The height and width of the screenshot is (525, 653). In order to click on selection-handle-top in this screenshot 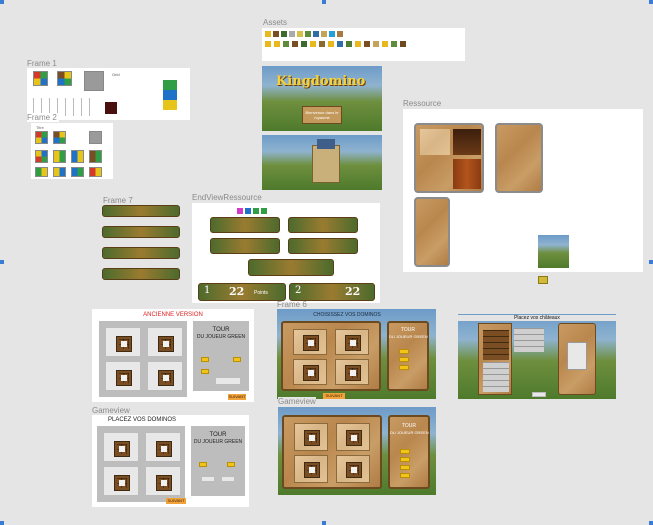, I will do `click(324, 2)`.